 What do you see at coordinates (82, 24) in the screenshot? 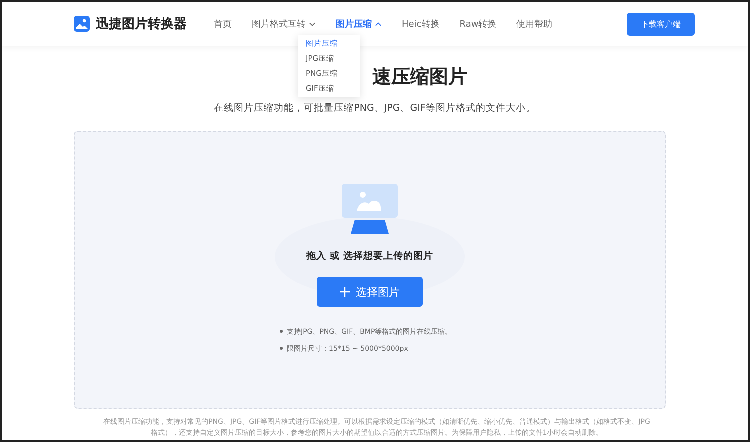
I see `logo-icon` at bounding box center [82, 24].